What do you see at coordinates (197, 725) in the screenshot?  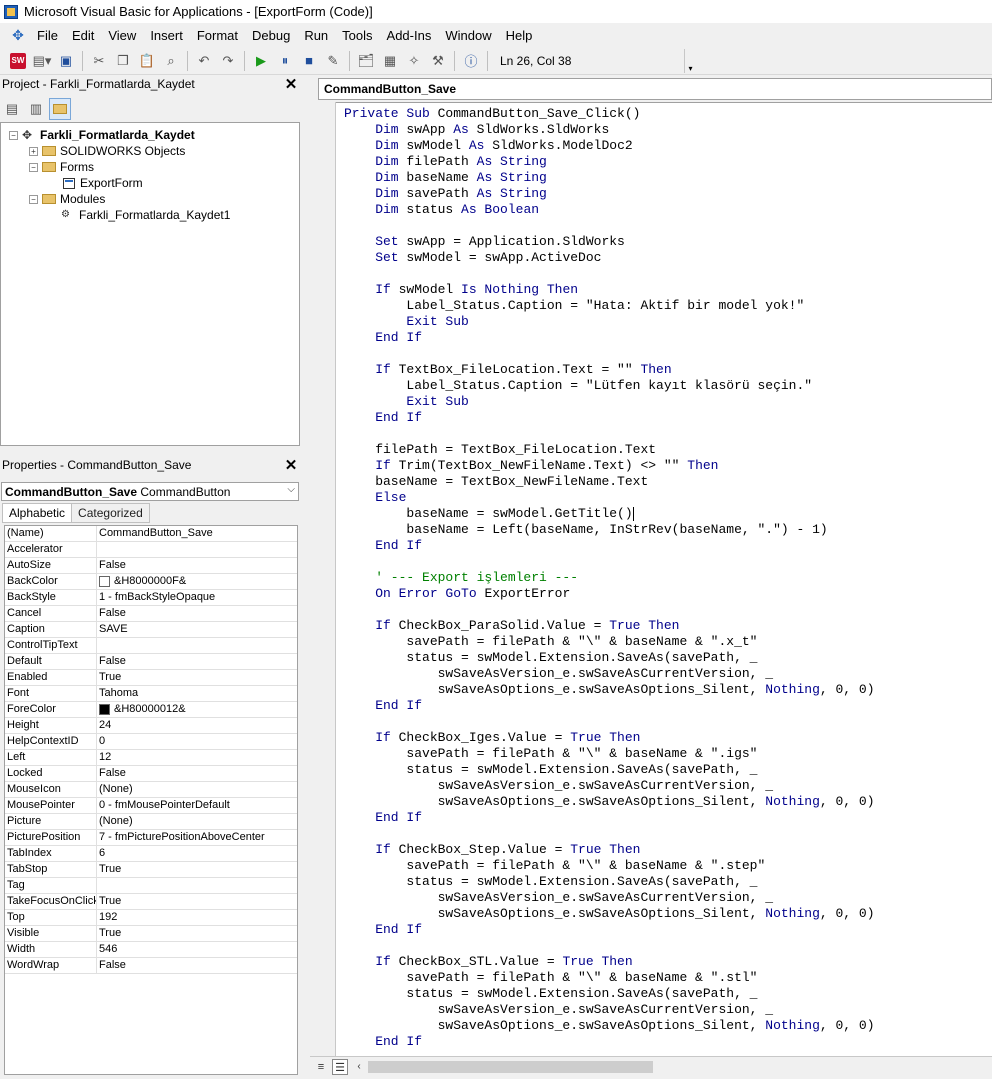 I see `property-value: 24` at bounding box center [197, 725].